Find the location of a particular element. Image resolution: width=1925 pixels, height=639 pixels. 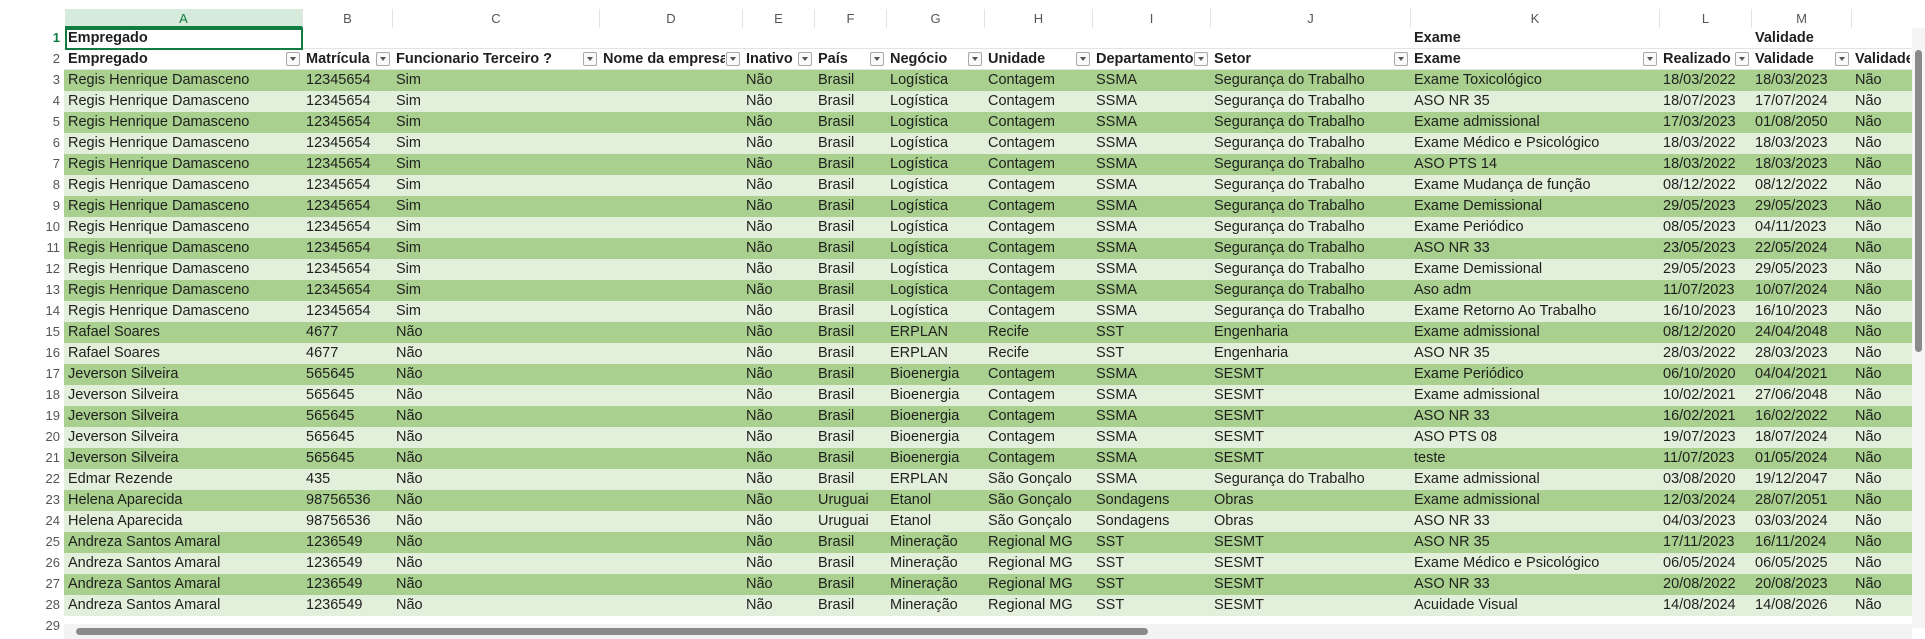

table-cell: Andreza Santos Amaral is located at coordinates (184, 542).